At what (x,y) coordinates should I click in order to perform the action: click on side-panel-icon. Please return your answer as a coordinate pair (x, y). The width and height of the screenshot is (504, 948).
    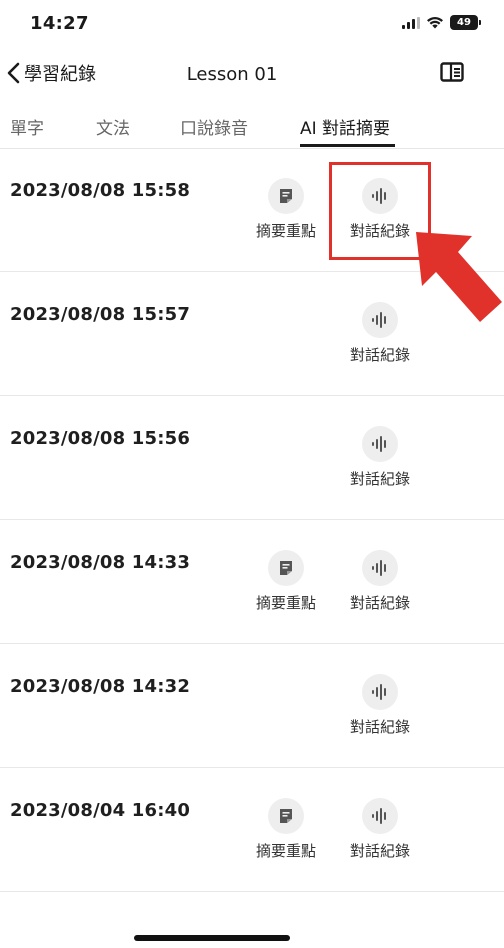
    Looking at the image, I should click on (452, 72).